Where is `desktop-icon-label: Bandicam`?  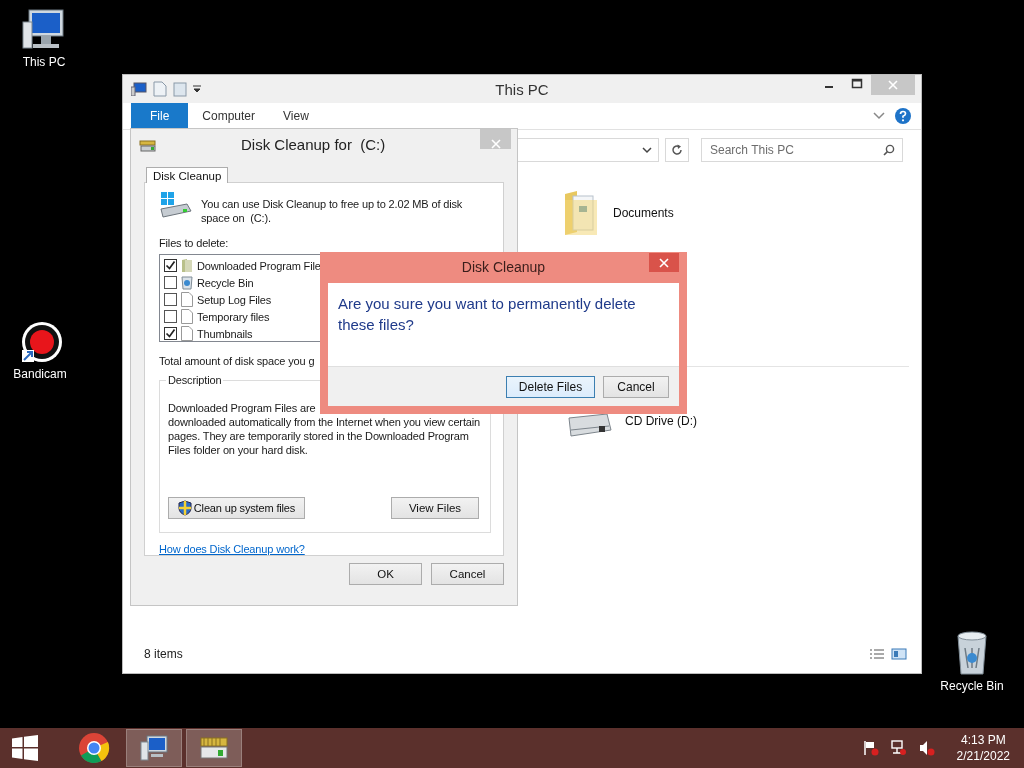
desktop-icon-label: Bandicam is located at coordinates (40, 374).